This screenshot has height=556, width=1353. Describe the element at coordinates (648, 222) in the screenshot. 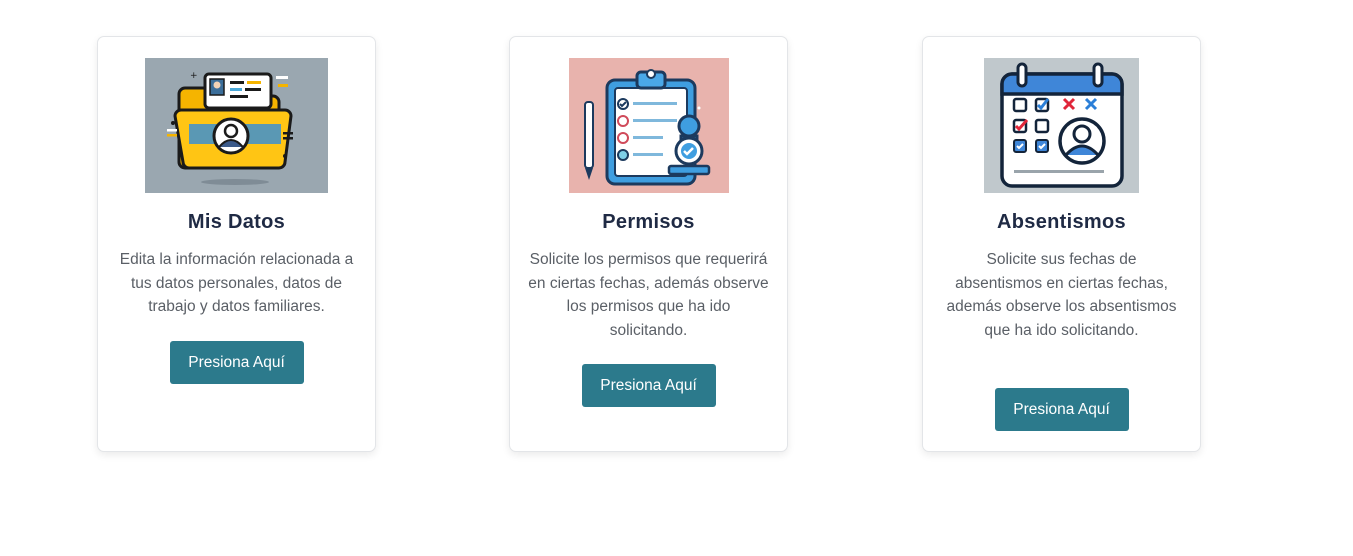

I see `card-title: Permisos` at that location.